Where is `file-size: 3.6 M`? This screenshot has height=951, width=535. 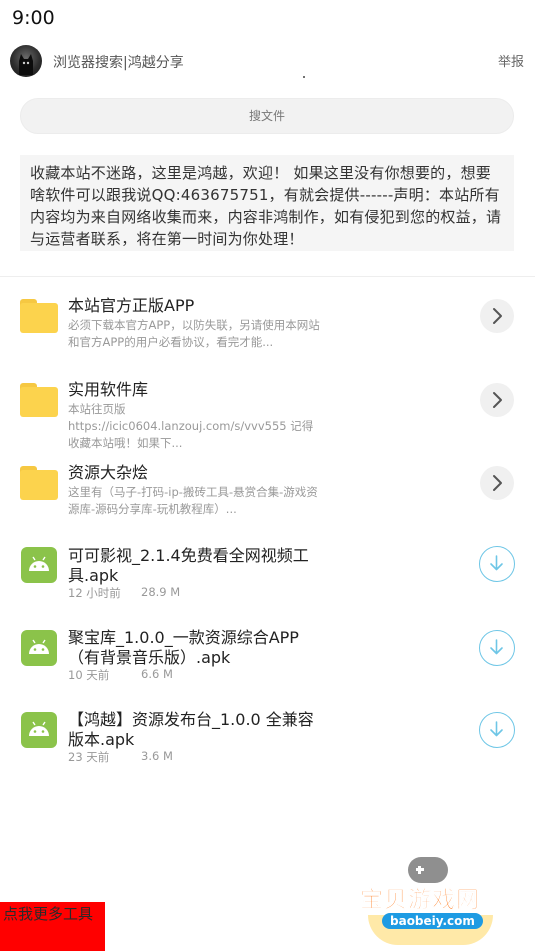 file-size: 3.6 M is located at coordinates (157, 756).